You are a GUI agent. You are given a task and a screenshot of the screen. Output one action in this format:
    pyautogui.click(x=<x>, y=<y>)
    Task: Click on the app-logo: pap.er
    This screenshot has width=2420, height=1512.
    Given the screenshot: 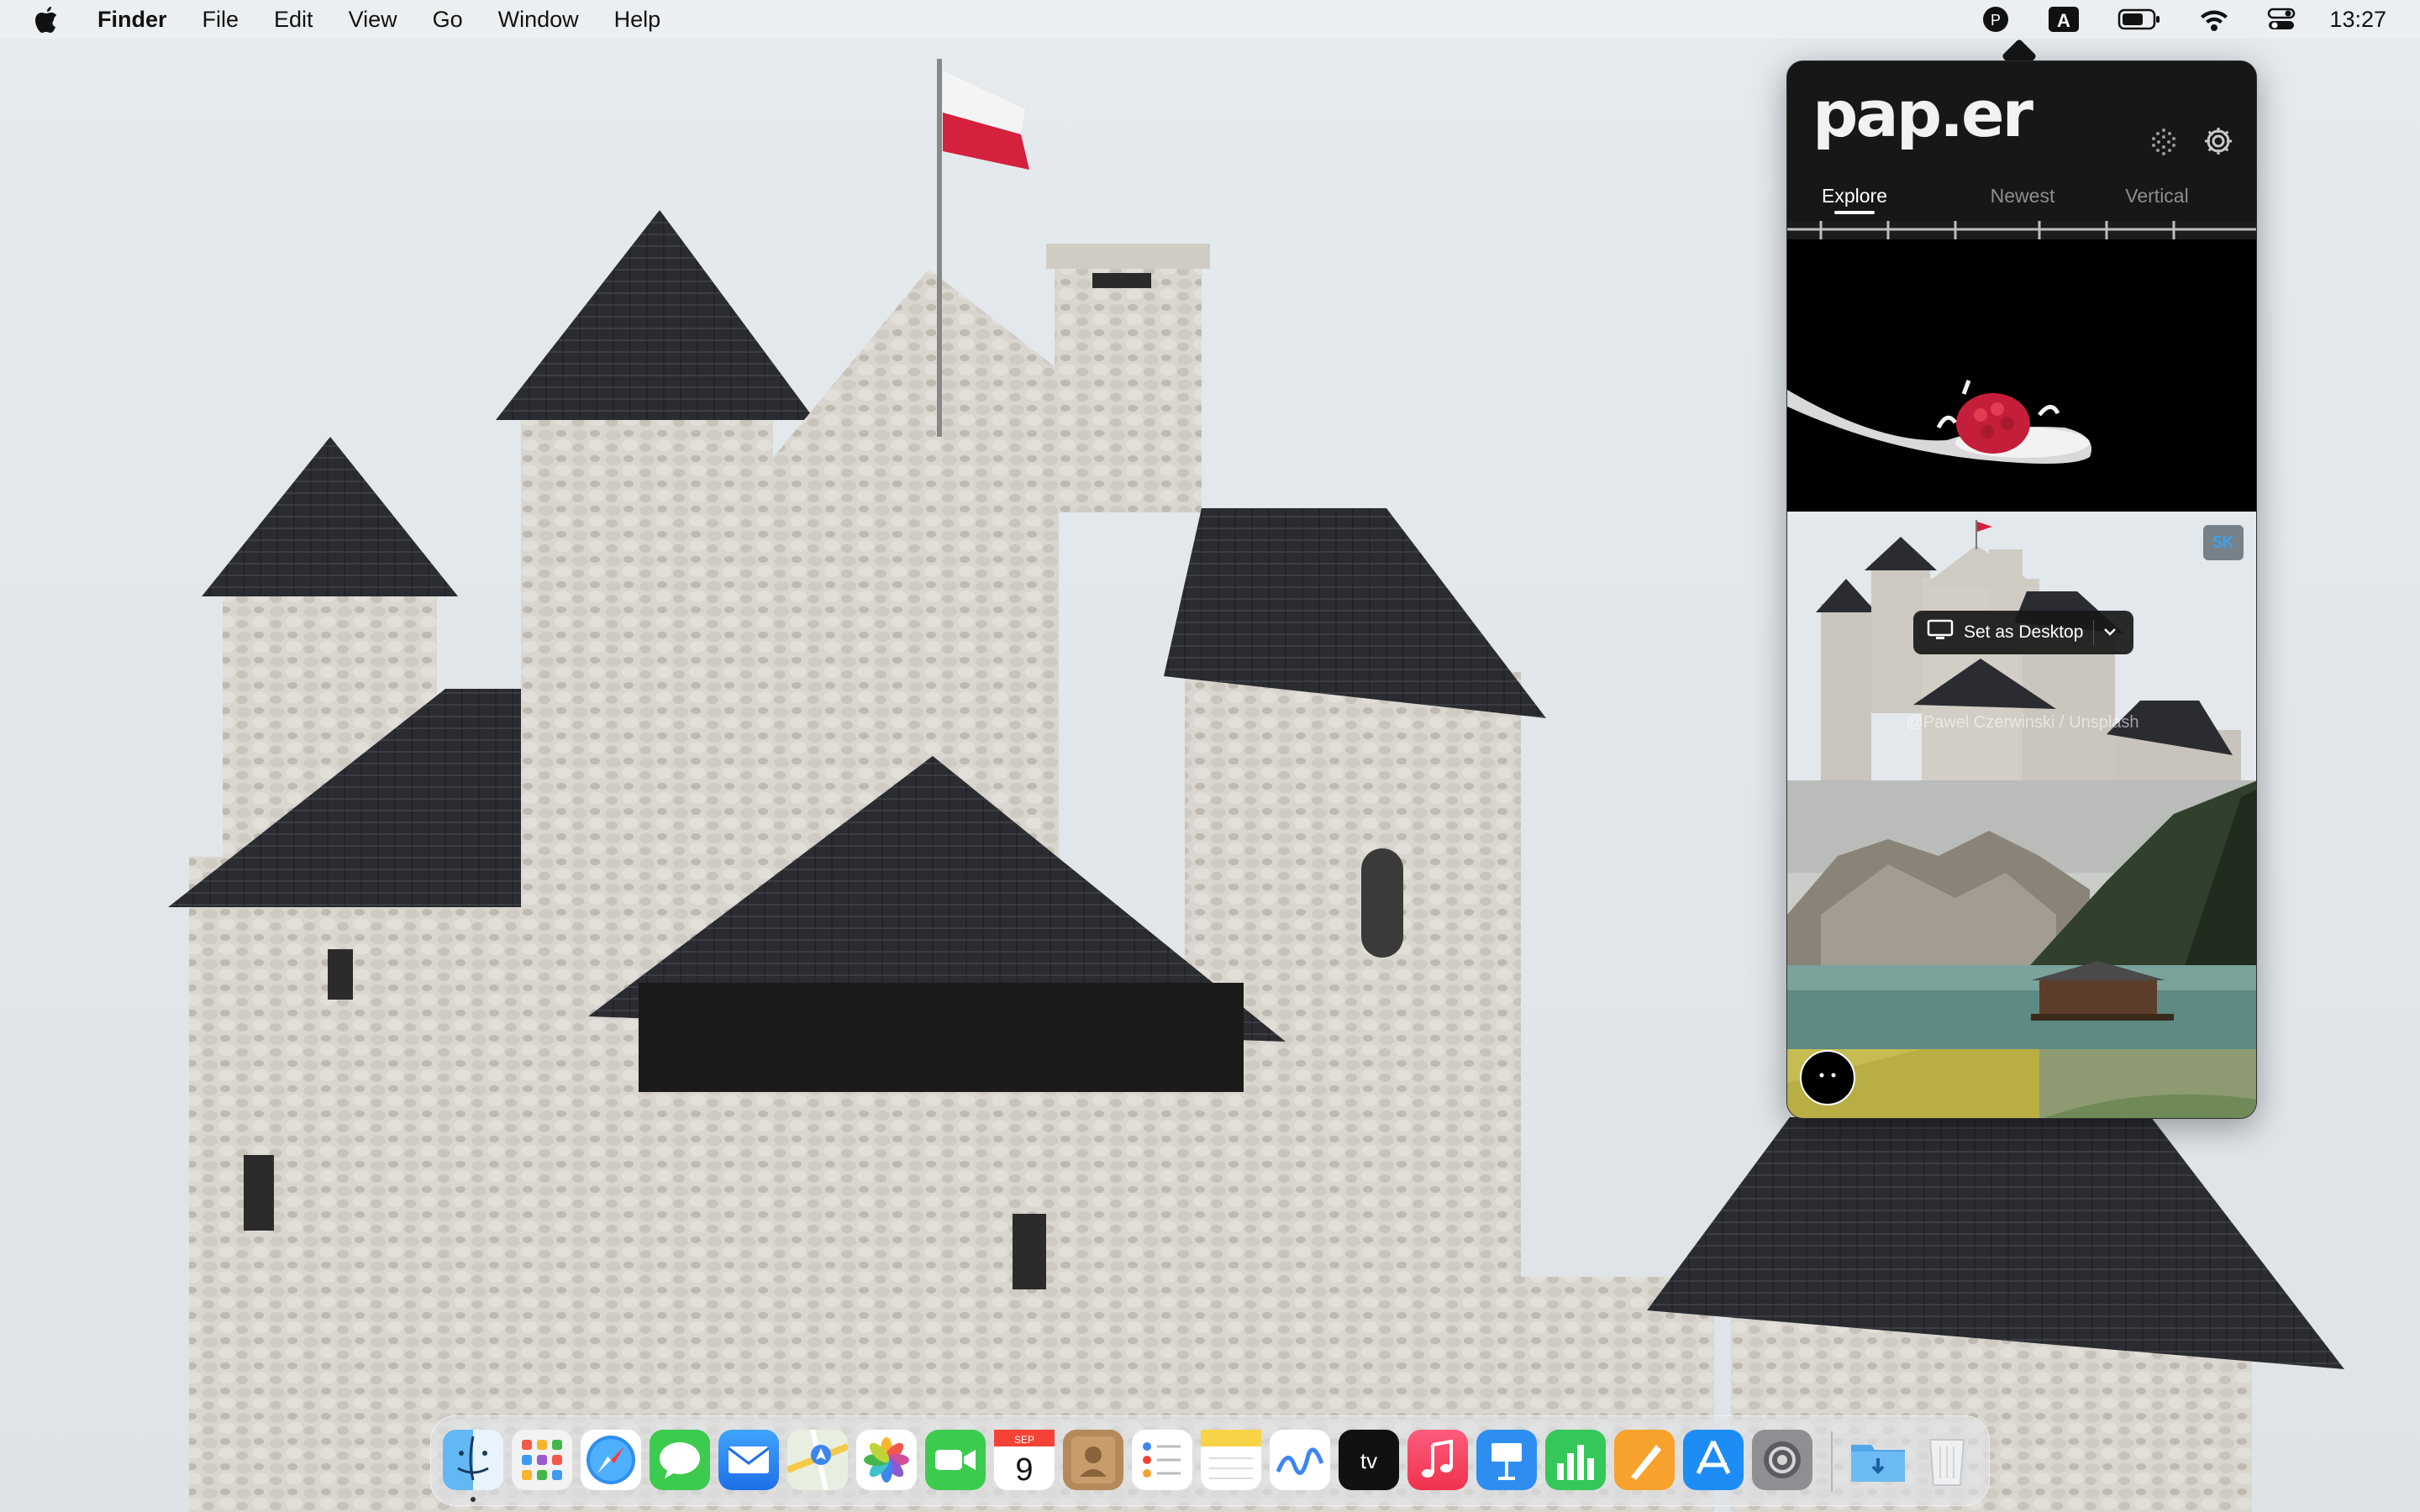 What is the action you would take?
    pyautogui.click(x=1922, y=113)
    